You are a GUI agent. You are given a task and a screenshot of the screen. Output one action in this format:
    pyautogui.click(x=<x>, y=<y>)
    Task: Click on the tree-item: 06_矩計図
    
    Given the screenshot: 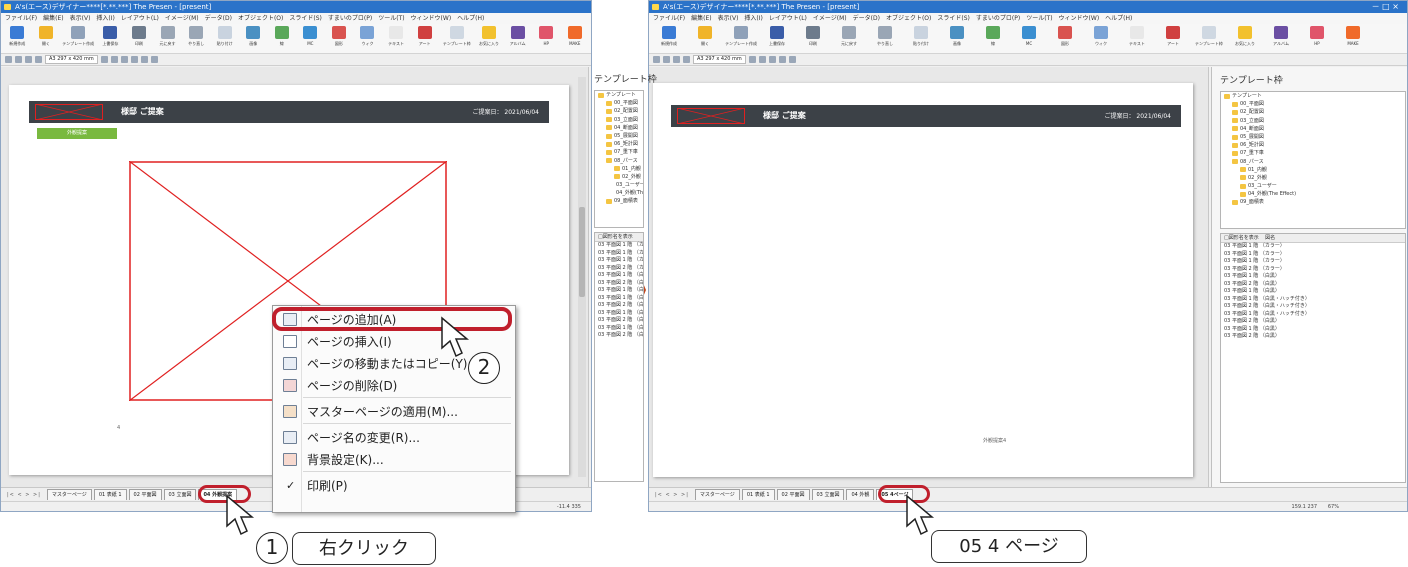 What is the action you would take?
    pyautogui.click(x=619, y=144)
    